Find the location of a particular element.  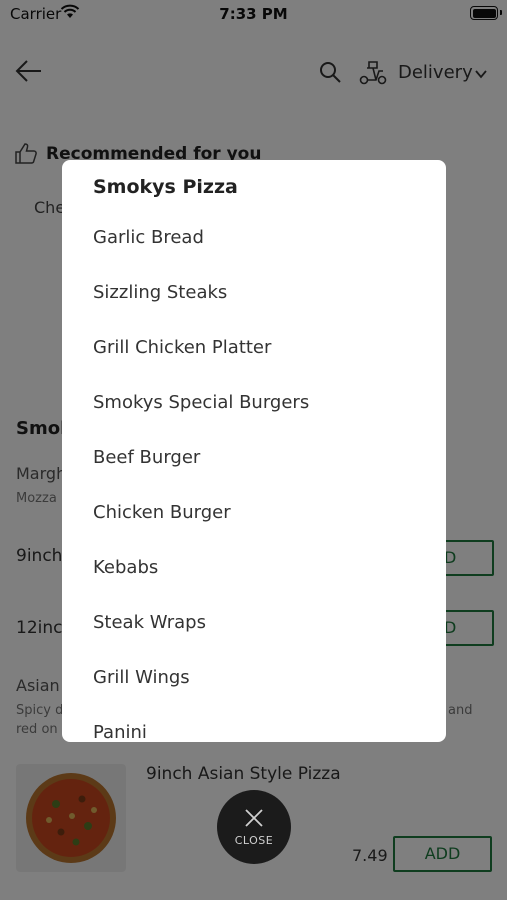

category-item-smokys-special-burgers: Smokys Special Burgers is located at coordinates (201, 402).